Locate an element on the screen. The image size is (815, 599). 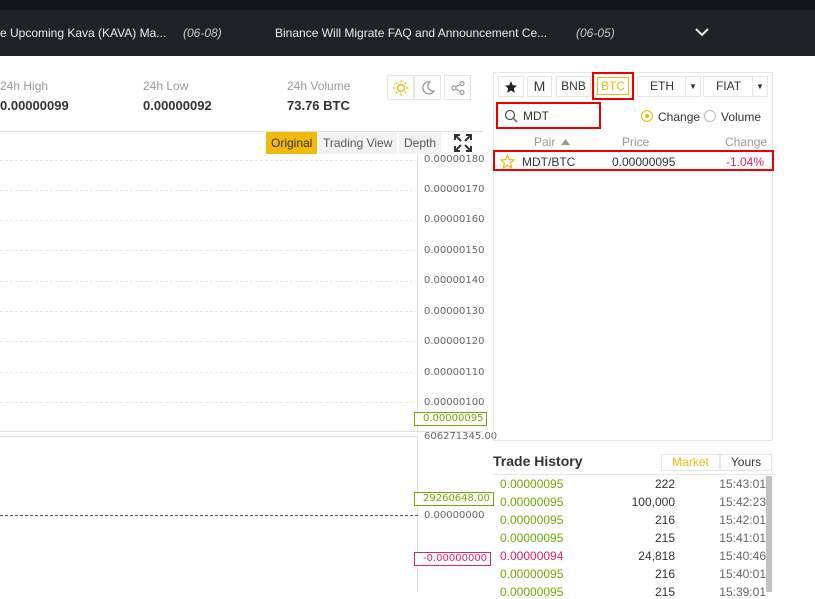
row-change: -1.04% is located at coordinates (745, 162).